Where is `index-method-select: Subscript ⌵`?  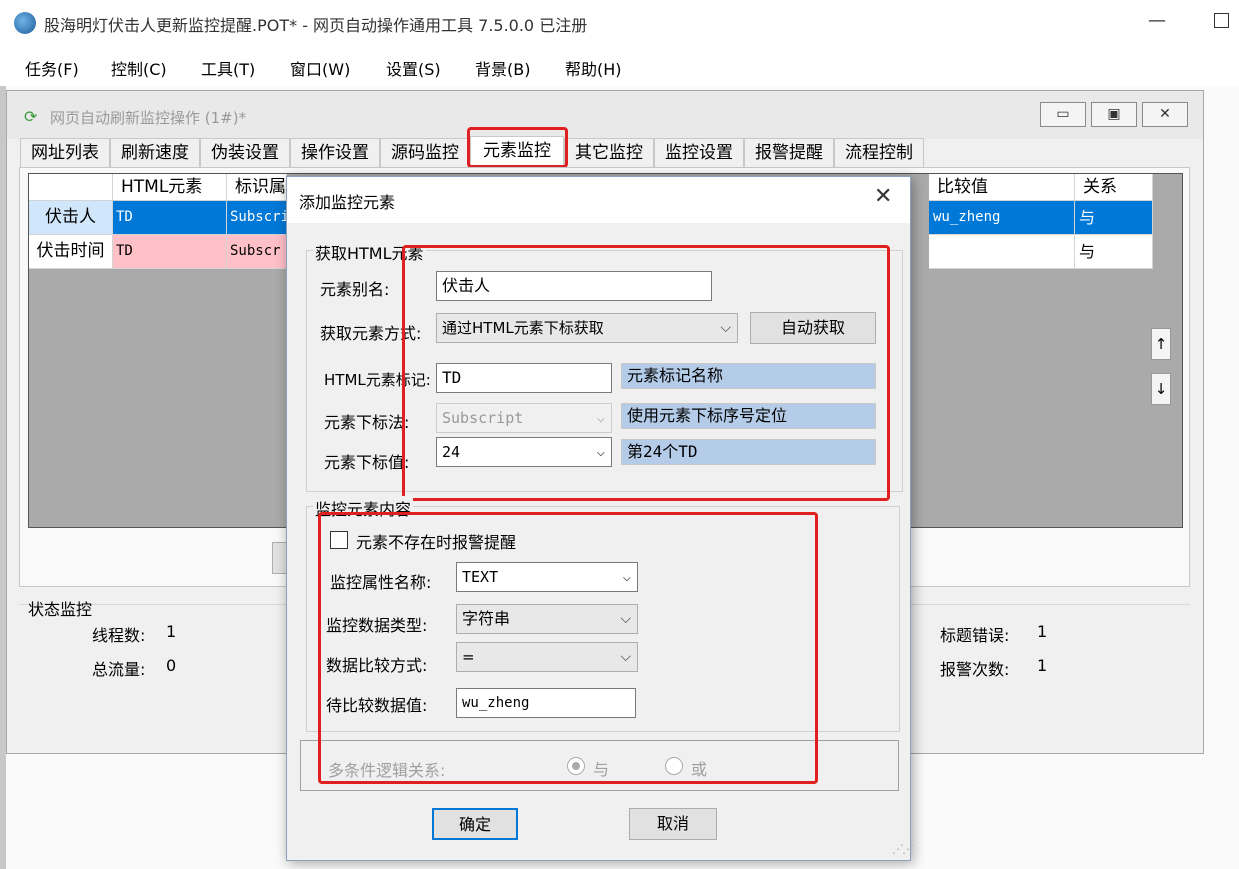
index-method-select: Subscript ⌵ is located at coordinates (524, 418).